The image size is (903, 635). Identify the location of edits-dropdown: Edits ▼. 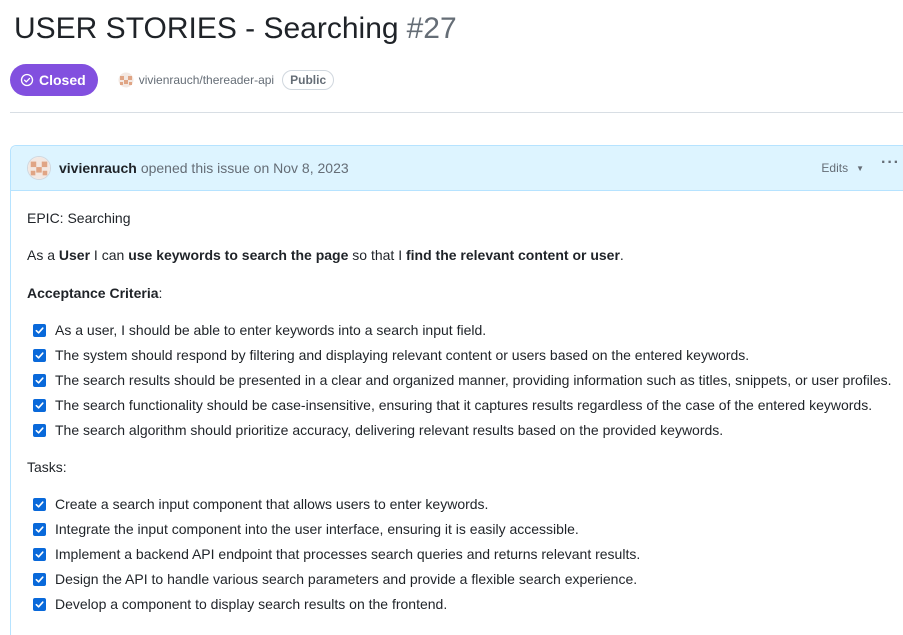
(842, 168).